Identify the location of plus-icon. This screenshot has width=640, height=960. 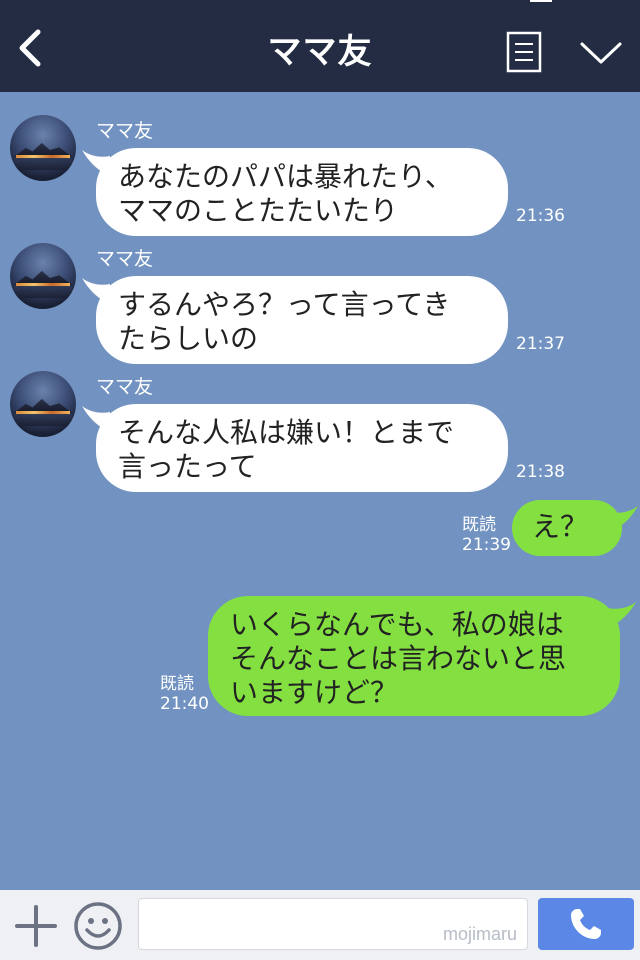
(36, 926).